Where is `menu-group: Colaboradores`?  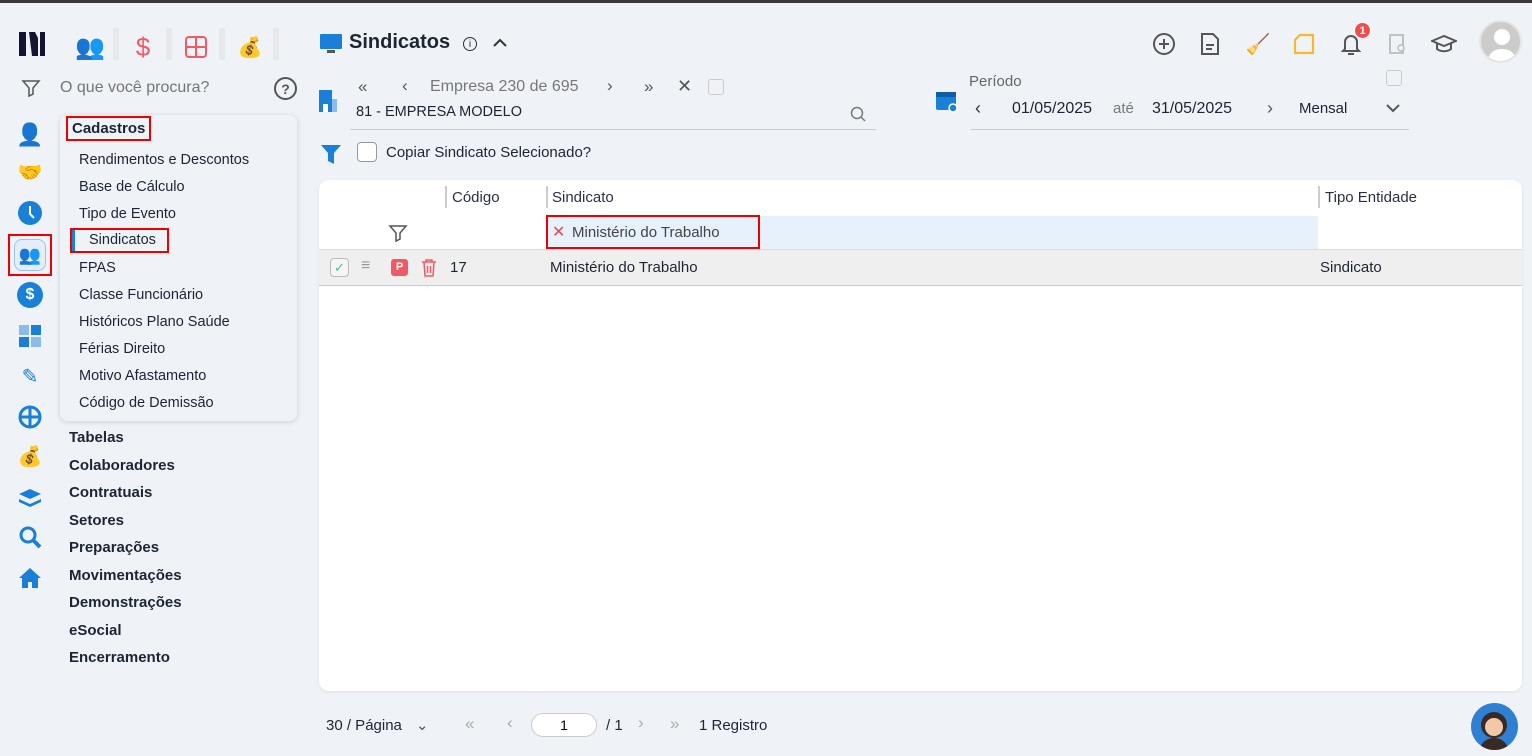
menu-group: Colaboradores is located at coordinates (122, 465).